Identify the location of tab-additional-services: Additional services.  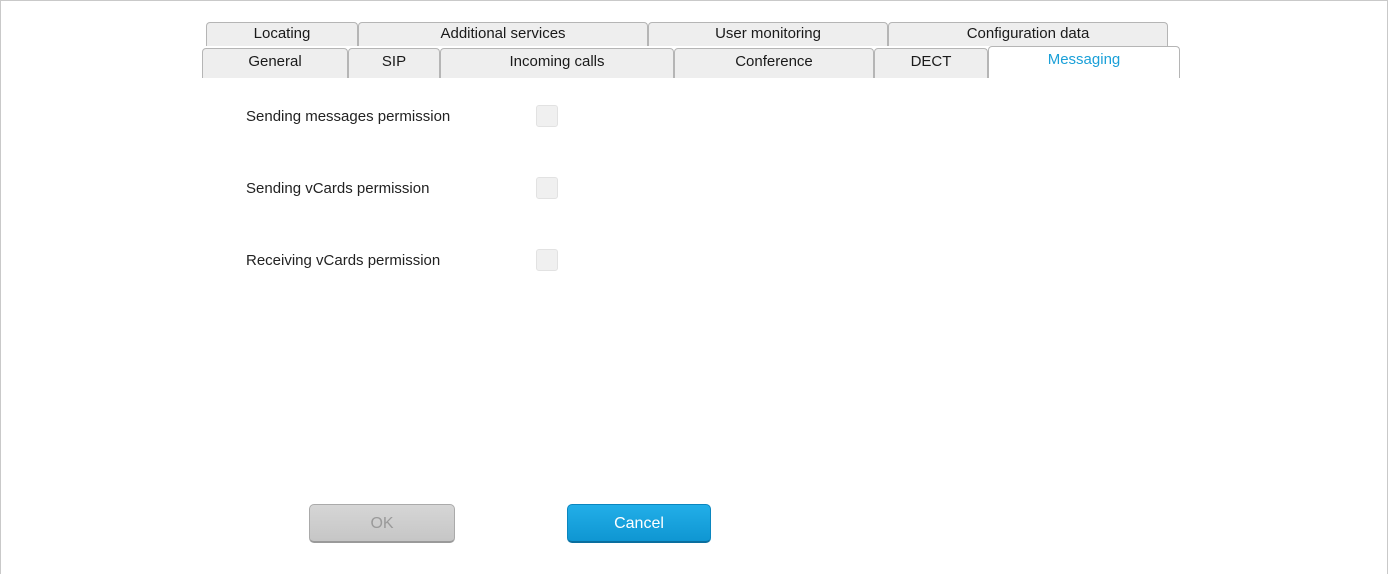
(503, 34).